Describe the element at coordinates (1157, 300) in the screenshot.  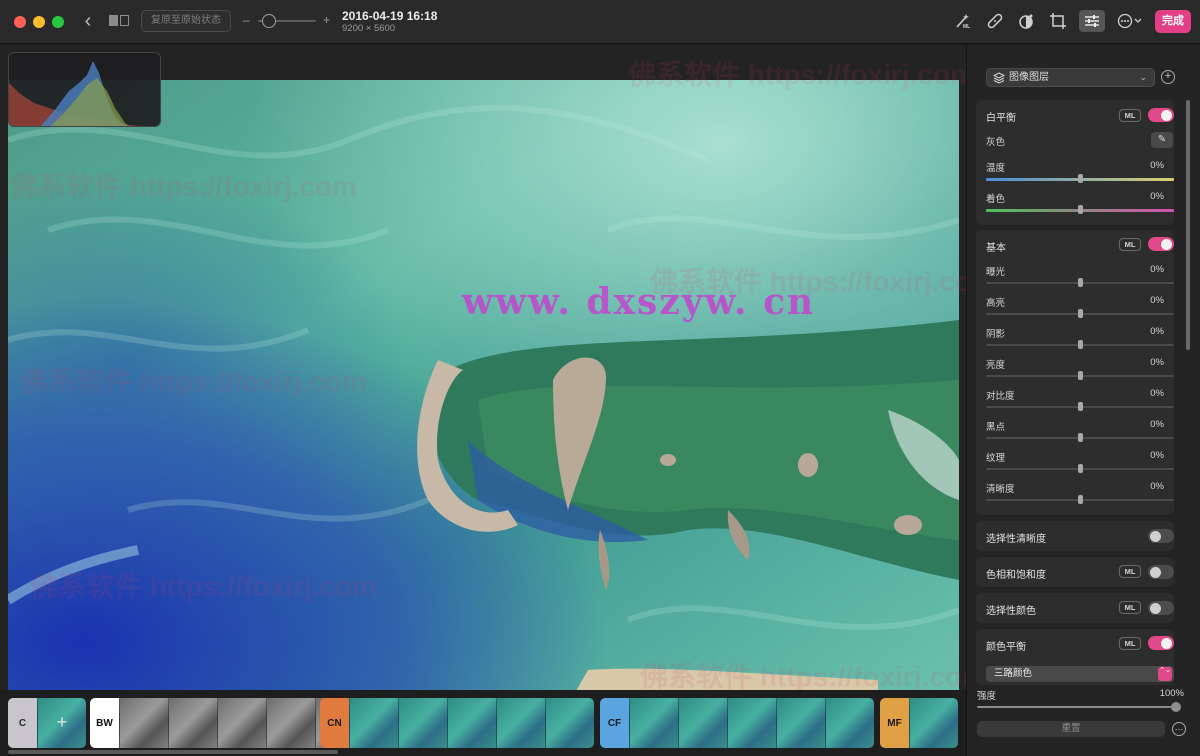
I see `highlights-value: 0%` at that location.